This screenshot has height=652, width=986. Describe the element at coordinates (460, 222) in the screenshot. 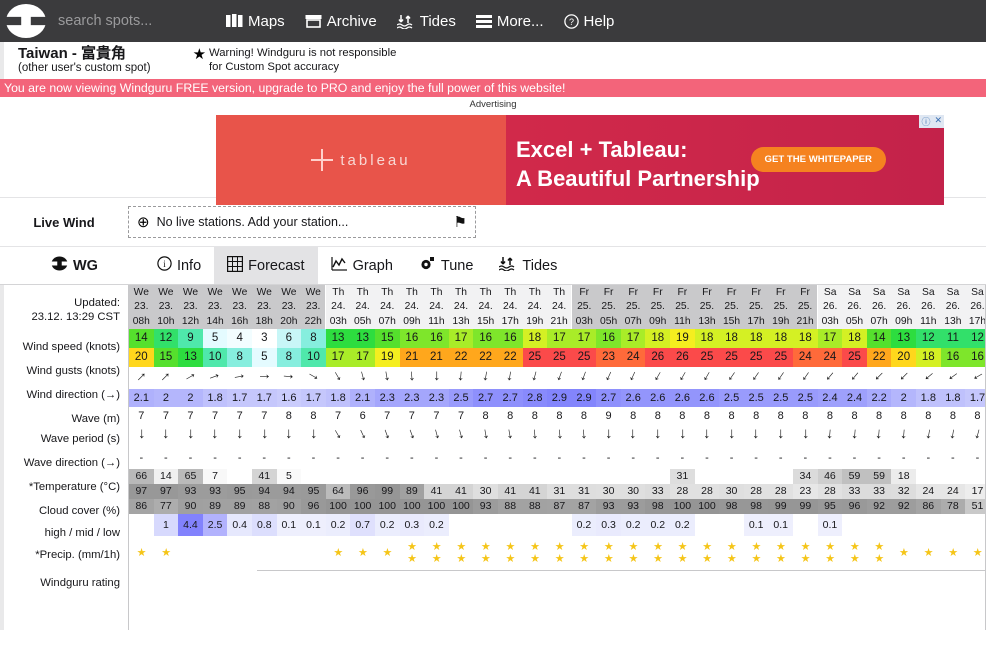

I see `flag-icon: ⚑` at that location.